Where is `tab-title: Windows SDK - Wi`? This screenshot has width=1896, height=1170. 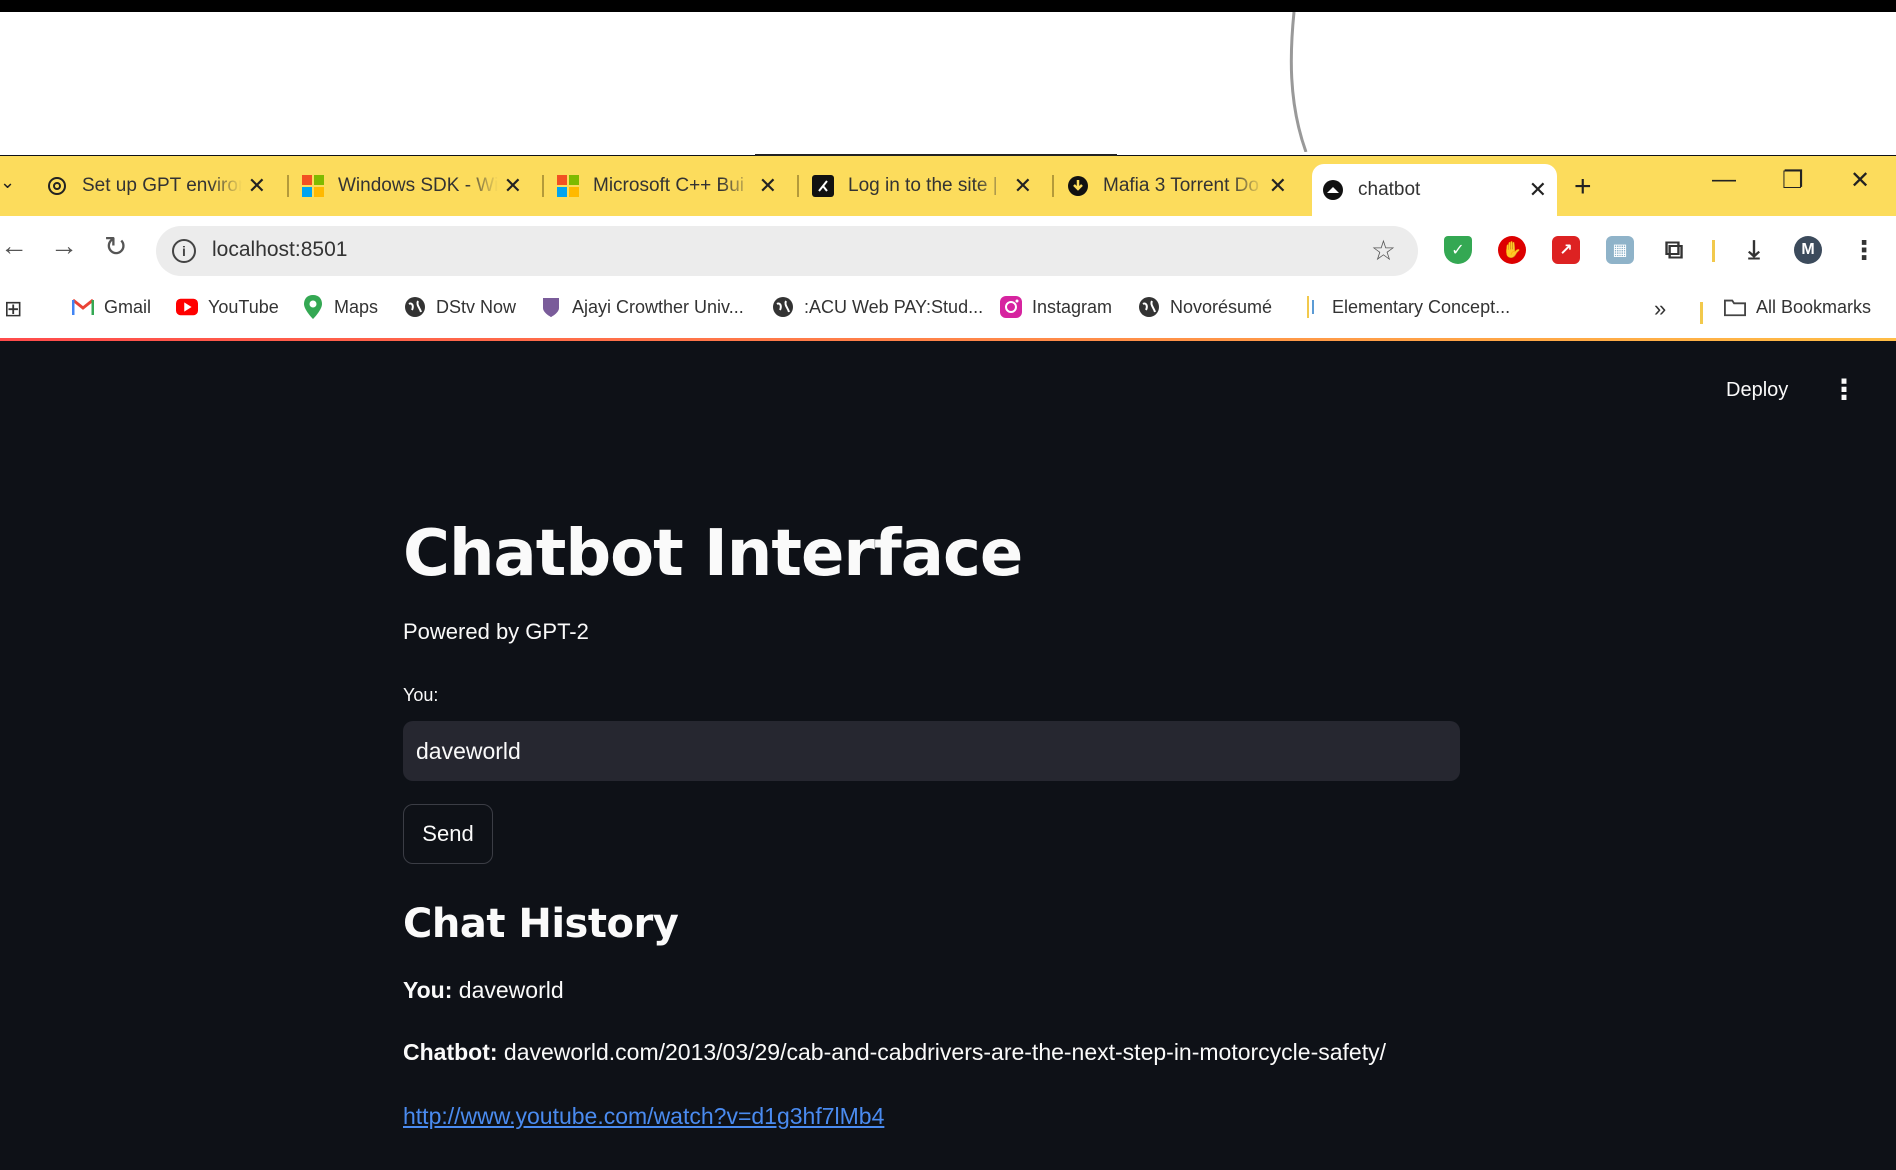 tab-title: Windows SDK - Wi is located at coordinates (418, 185).